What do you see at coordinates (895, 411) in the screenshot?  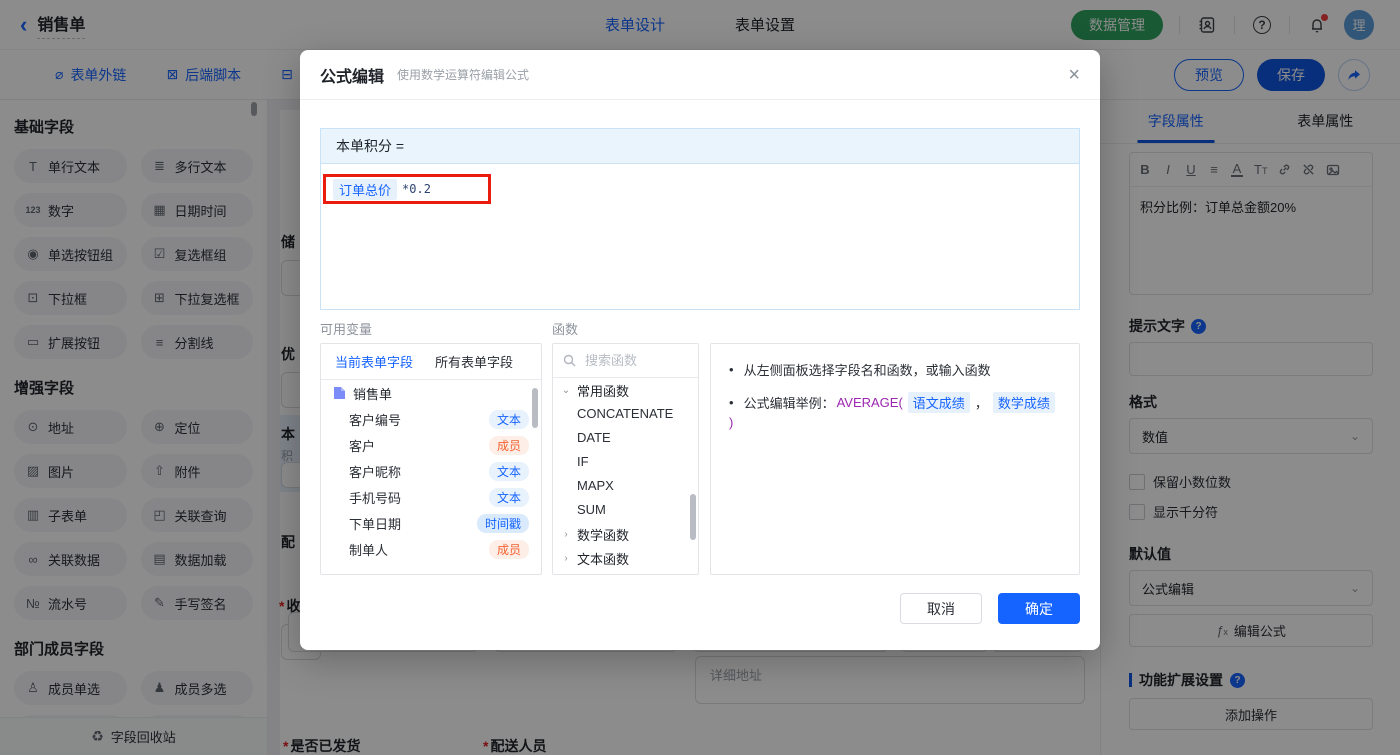 I see `help-line-2: • 公式编辑举例： AVERAGE( 语文成绩 ， 数学成绩 )` at bounding box center [895, 411].